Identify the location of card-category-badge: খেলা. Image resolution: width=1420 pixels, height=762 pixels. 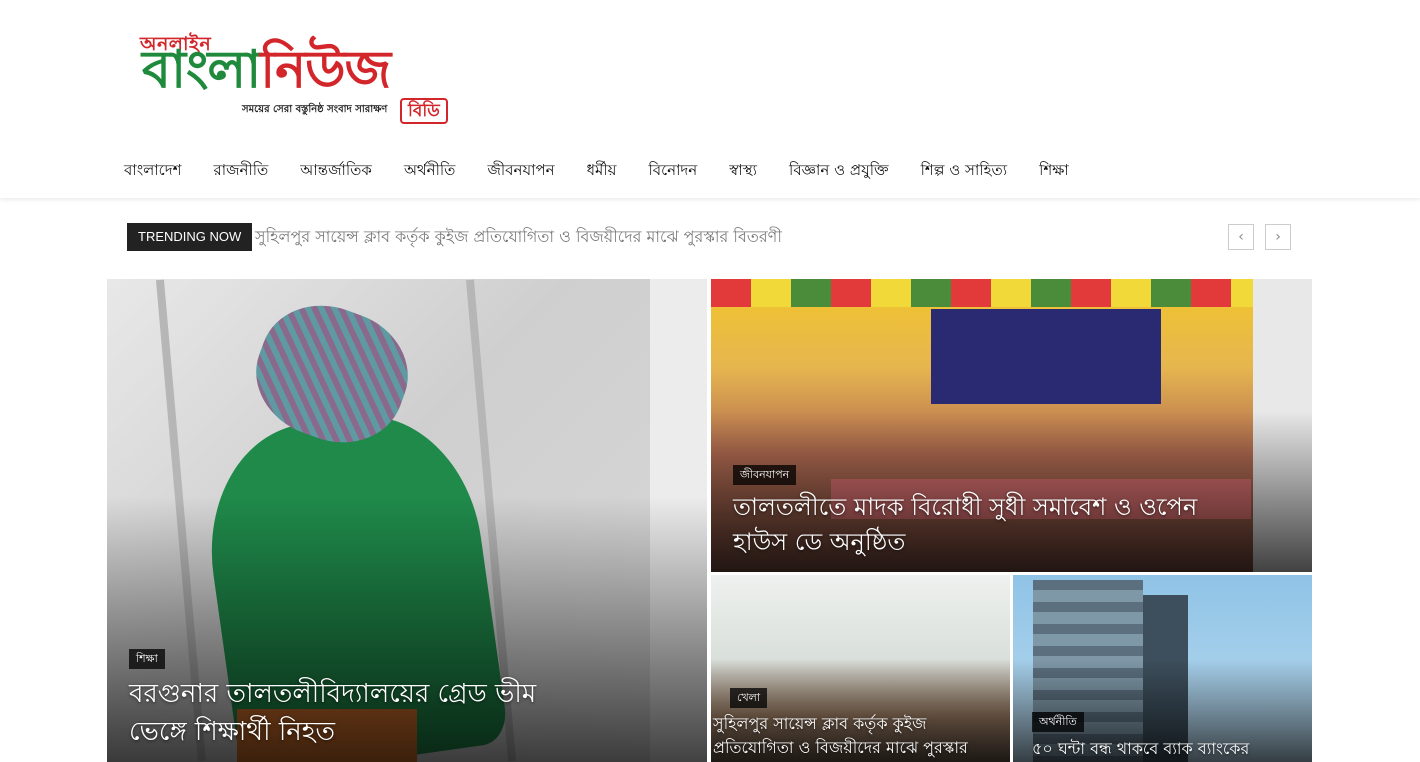
(749, 698).